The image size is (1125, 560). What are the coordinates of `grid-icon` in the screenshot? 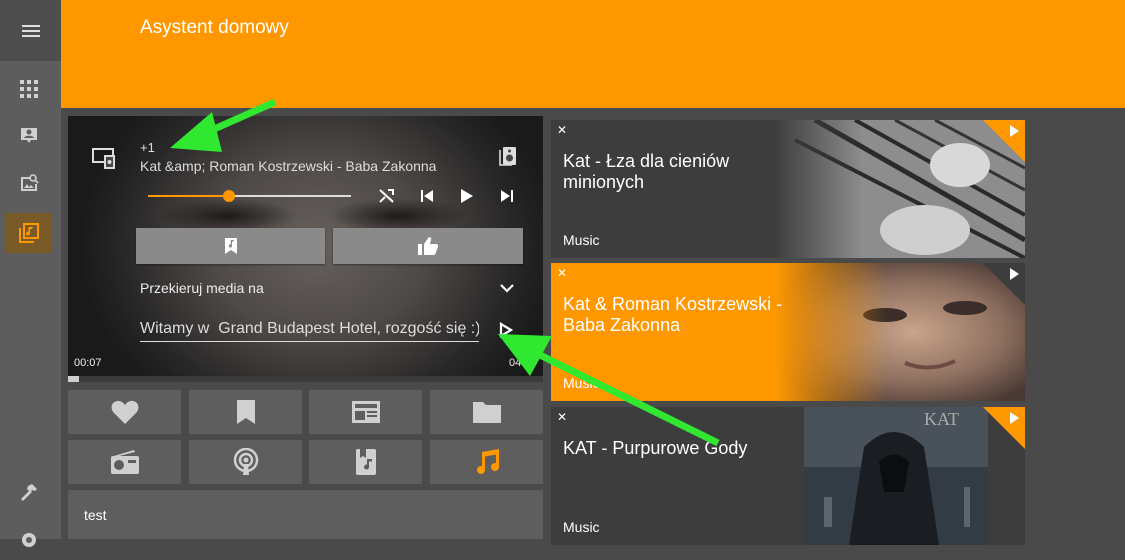 It's located at (28, 89).